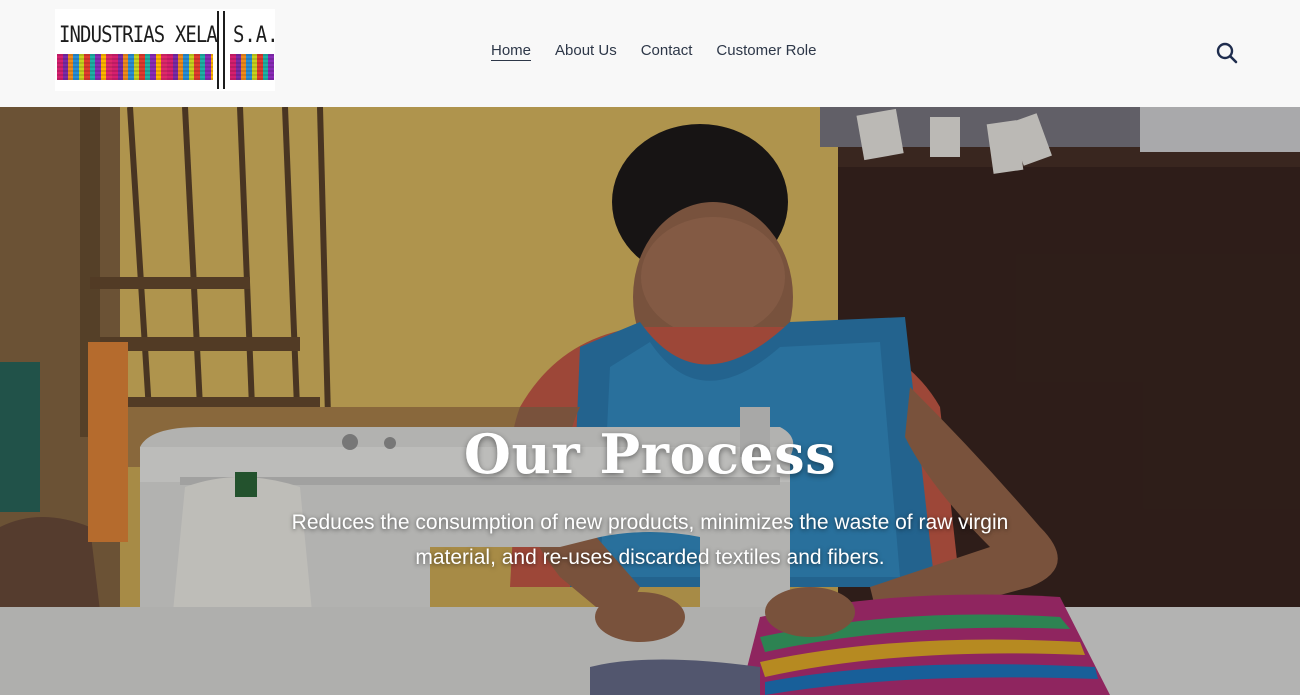 This screenshot has width=1300, height=695. Describe the element at coordinates (138, 35) in the screenshot. I see `logo-text: INDUSTRIAS XELA` at that location.